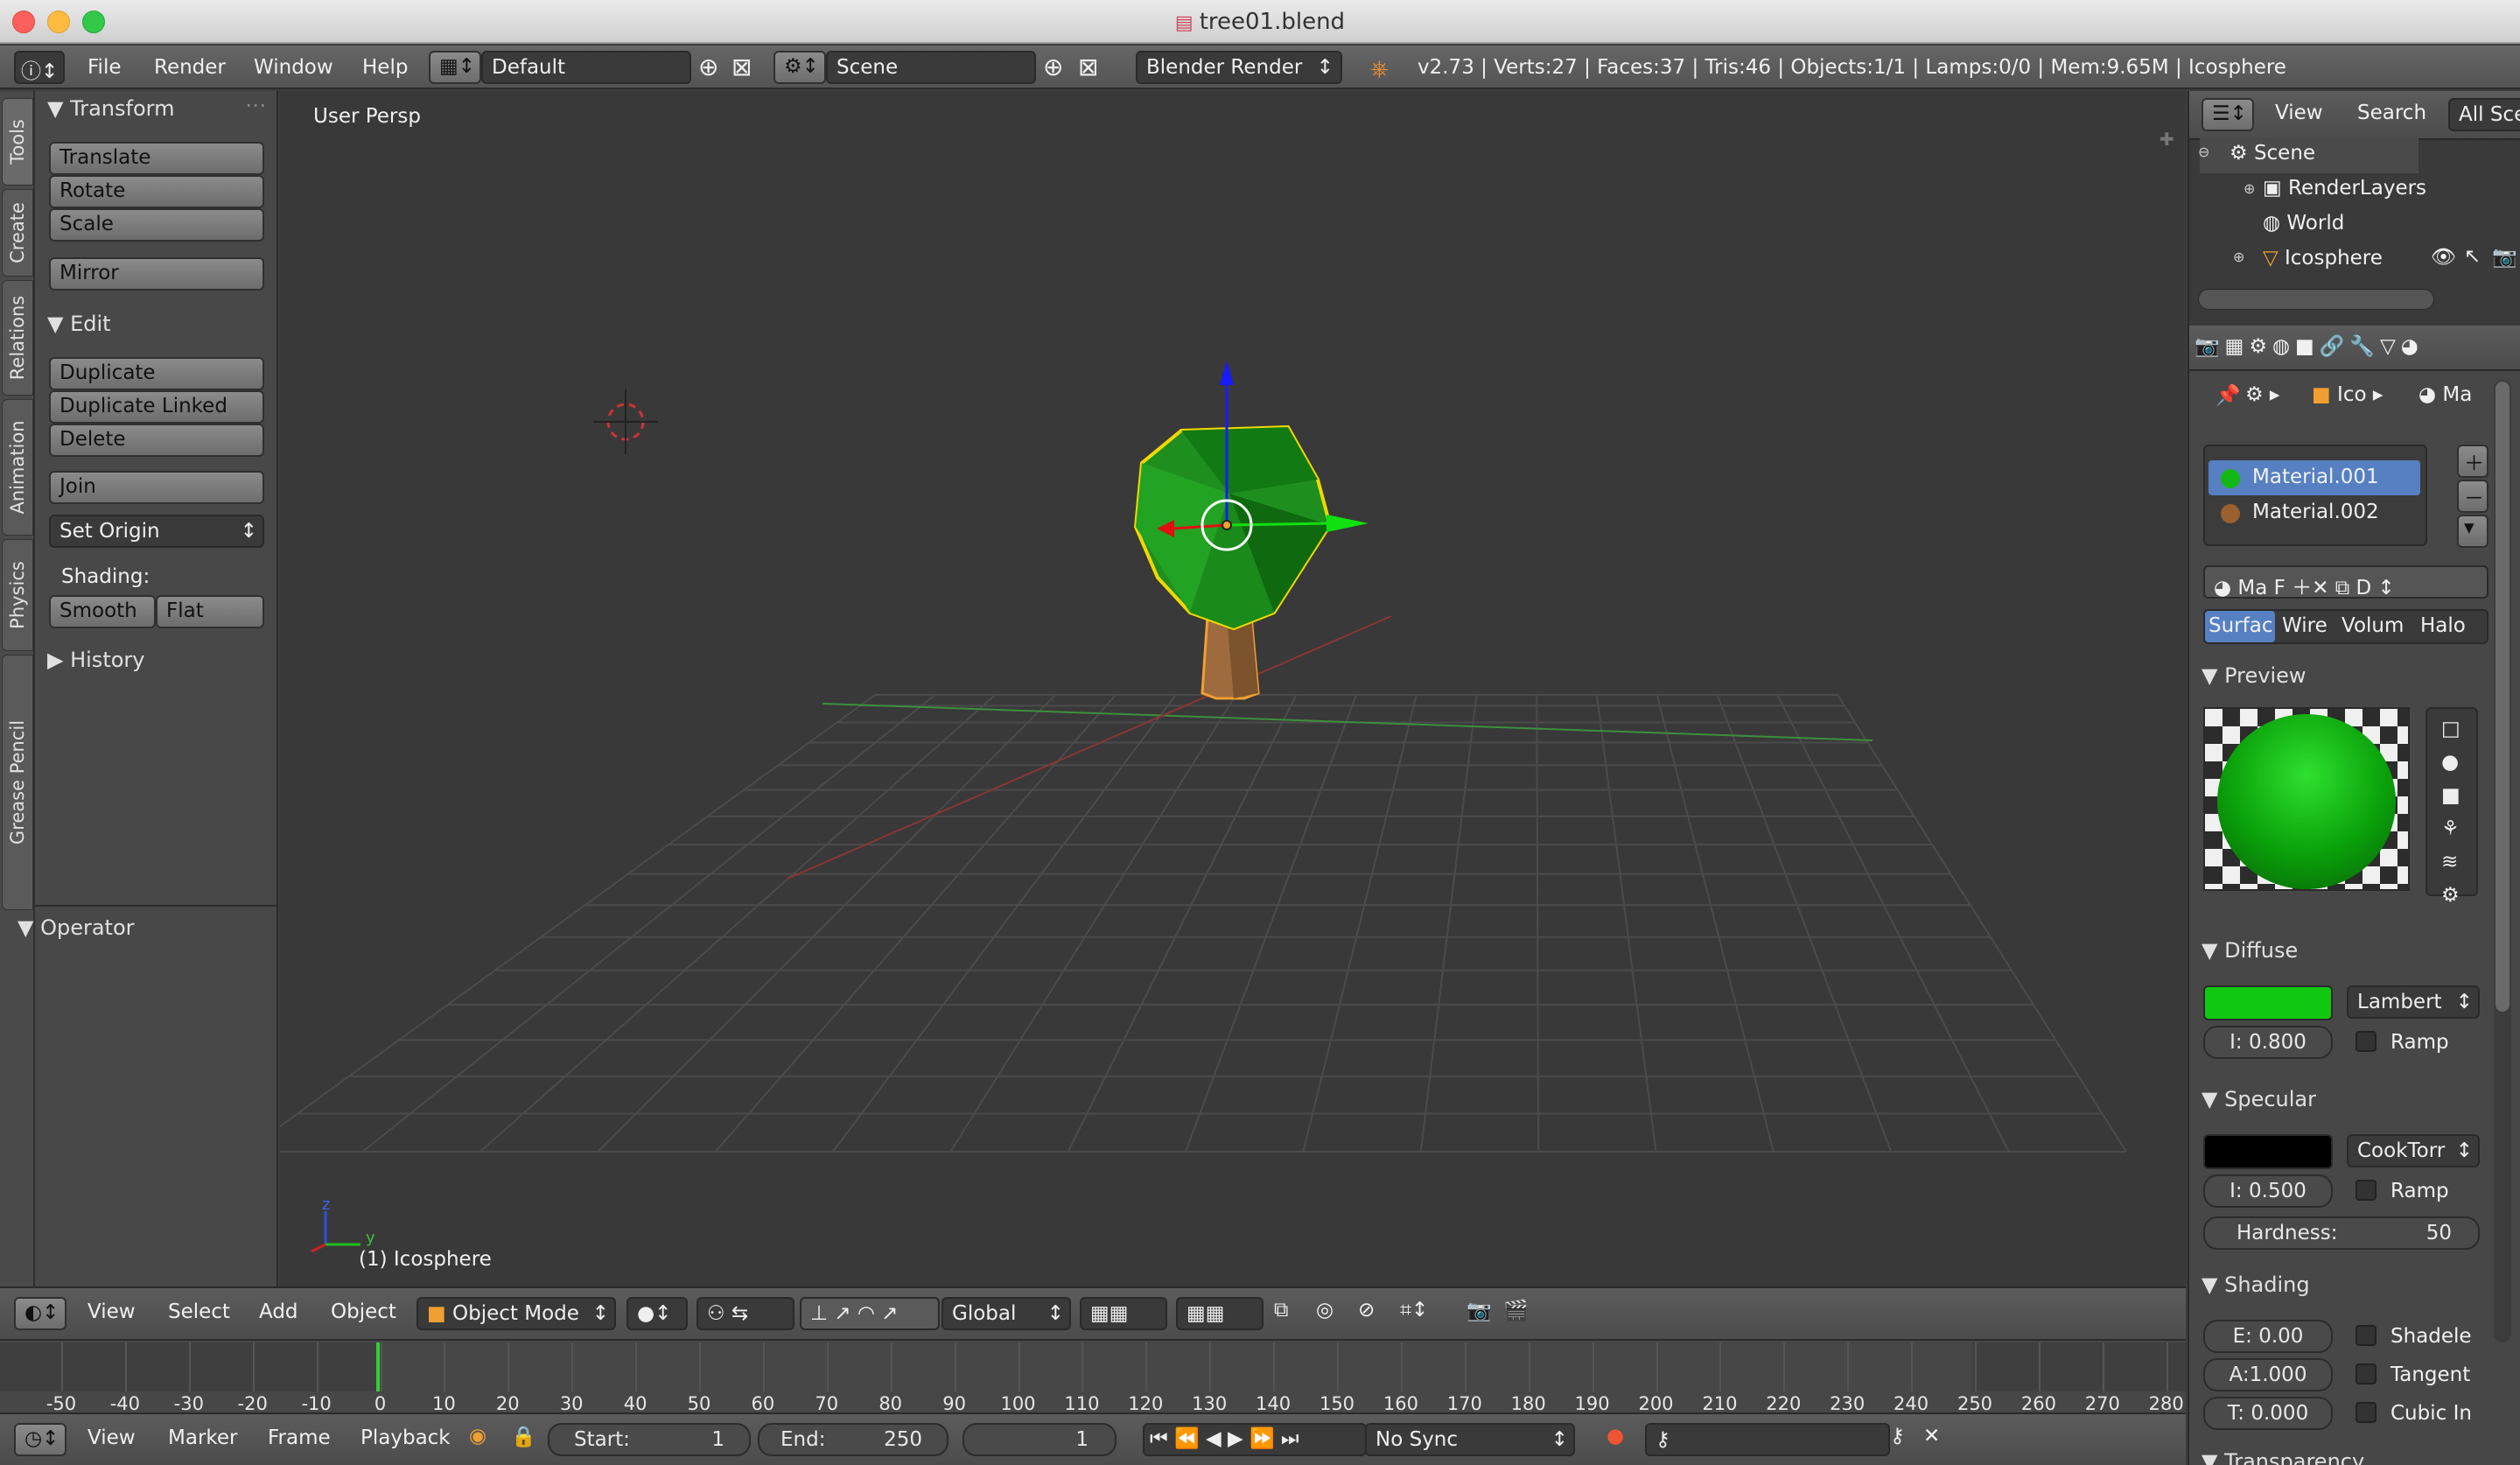  What do you see at coordinates (708, 67) in the screenshot?
I see `add-layout-icon: ⊕` at bounding box center [708, 67].